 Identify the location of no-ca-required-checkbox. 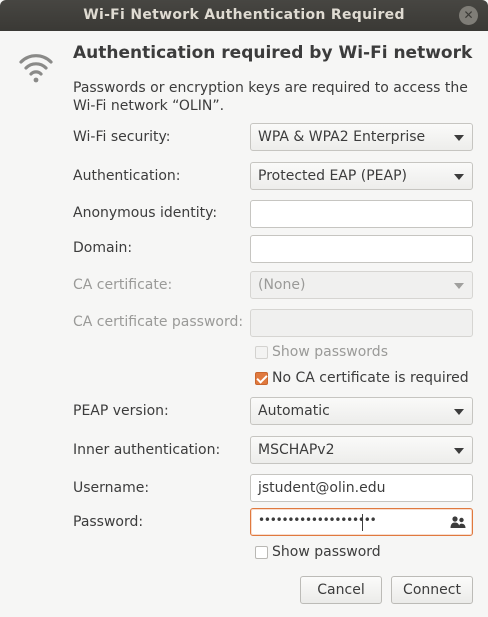
(261, 378).